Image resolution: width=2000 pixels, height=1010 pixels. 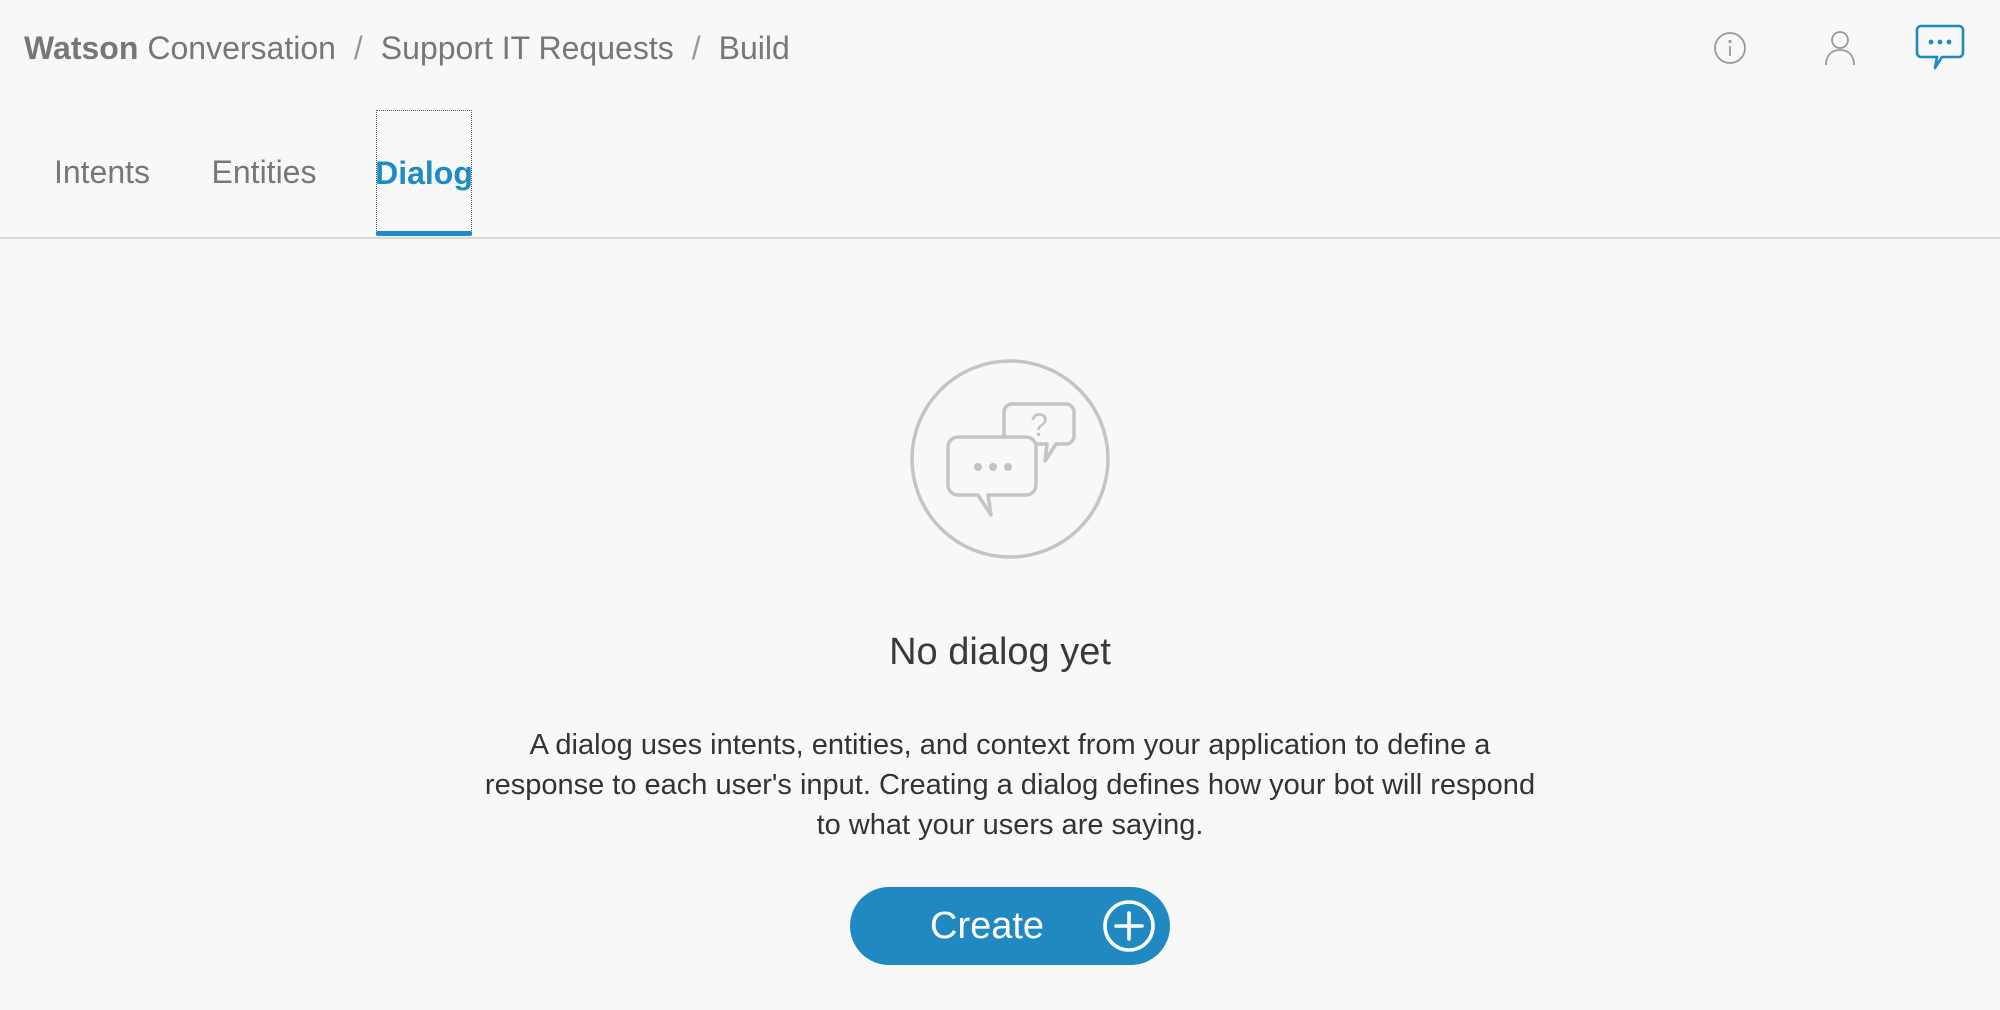 I want to click on active-tab-indicator, so click(x=424, y=233).